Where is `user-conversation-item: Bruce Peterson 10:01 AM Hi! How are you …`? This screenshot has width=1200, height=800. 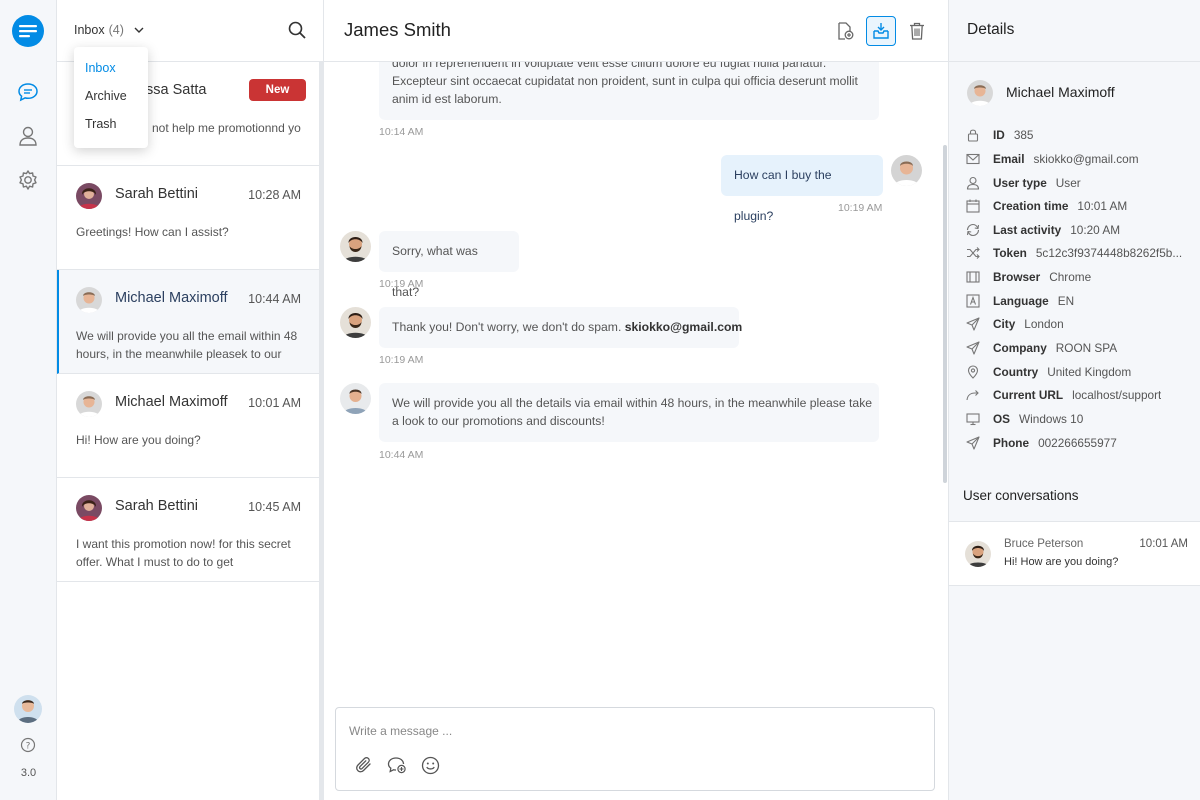
user-conversation-item: Bruce Peterson 10:01 AM Hi! How are you … is located at coordinates (1074, 553).